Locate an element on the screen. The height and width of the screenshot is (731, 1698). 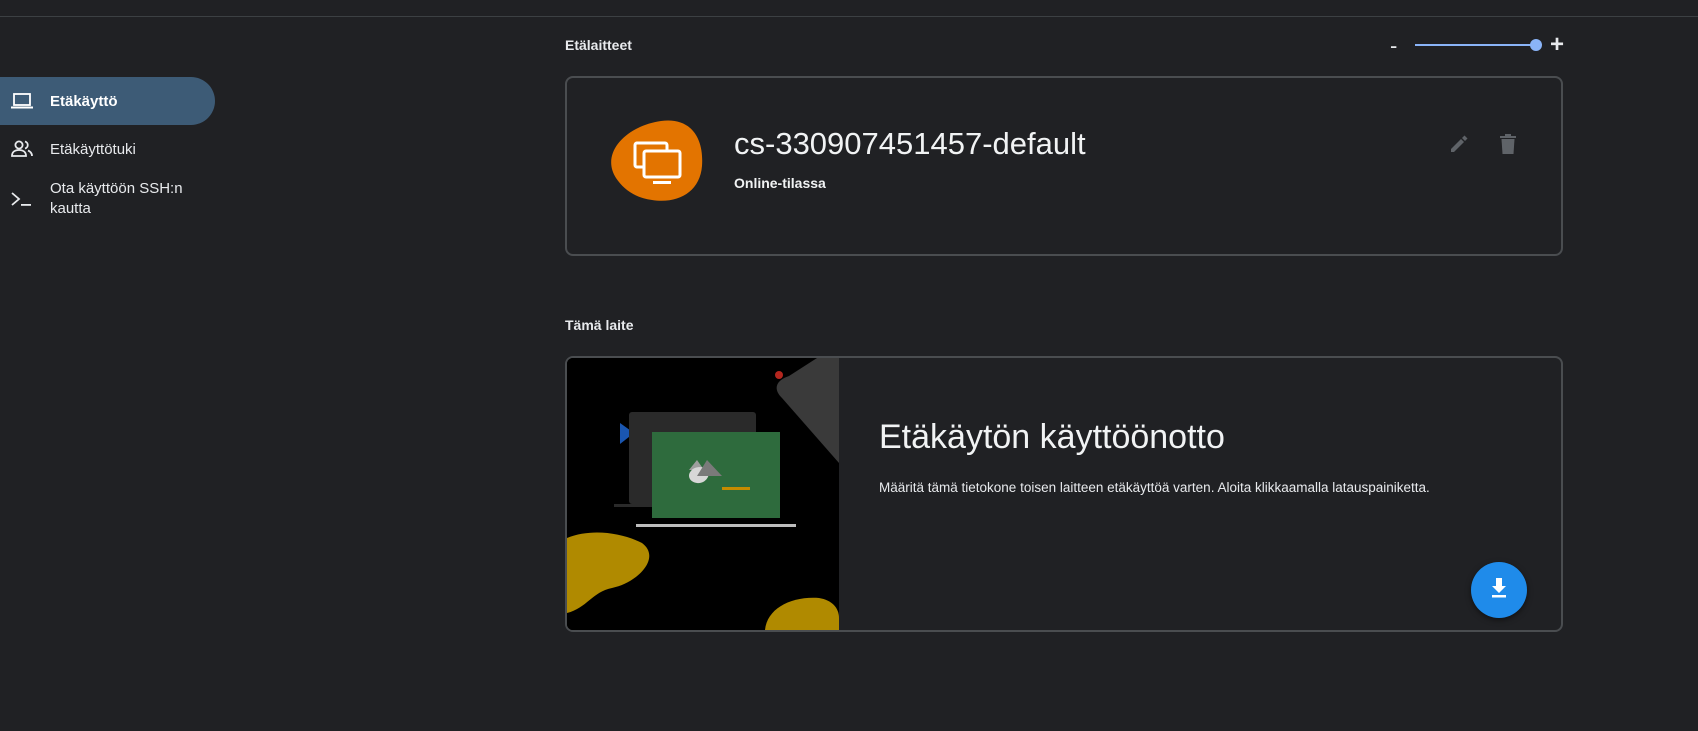
people-icon is located at coordinates (22, 149).